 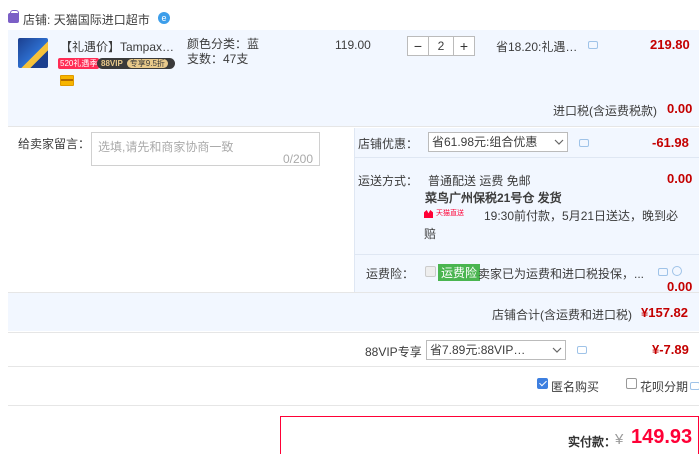 I want to click on anonymous-label: 匿名购买, so click(x=575, y=387).